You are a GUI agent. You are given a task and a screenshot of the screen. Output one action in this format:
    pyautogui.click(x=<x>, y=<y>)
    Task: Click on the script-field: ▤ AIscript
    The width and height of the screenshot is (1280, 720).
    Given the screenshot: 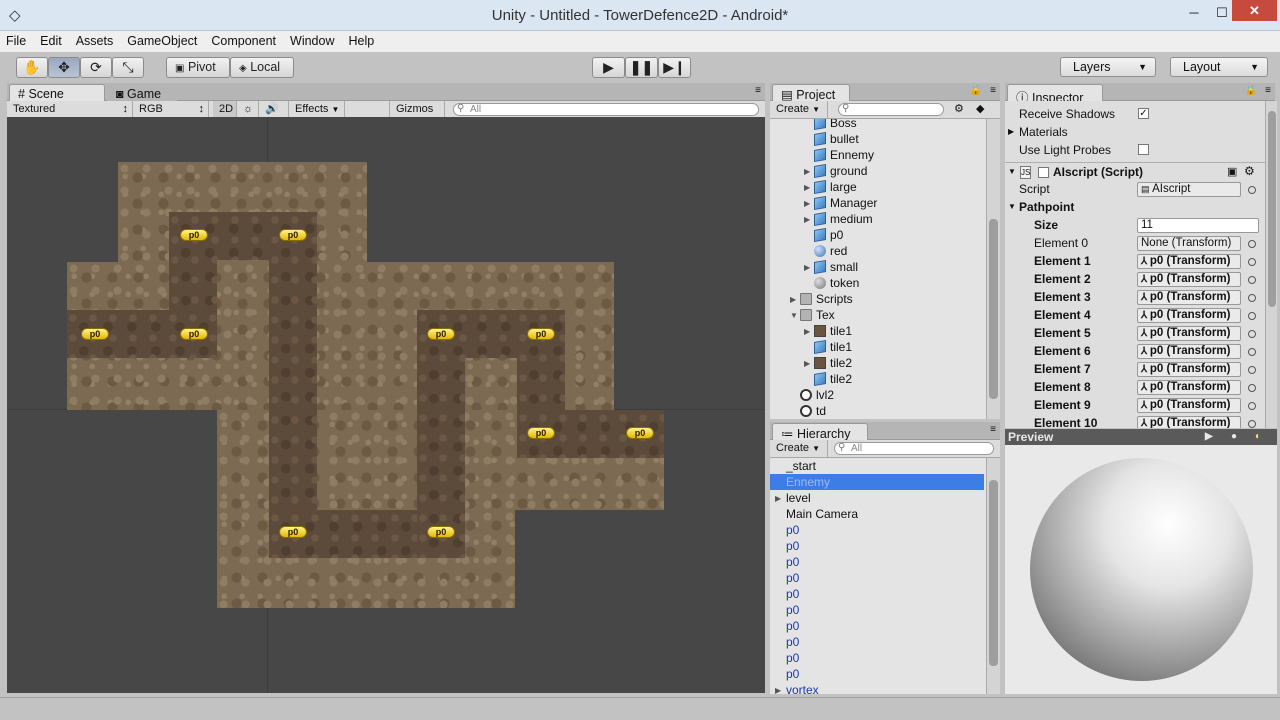 What is the action you would take?
    pyautogui.click(x=1189, y=189)
    